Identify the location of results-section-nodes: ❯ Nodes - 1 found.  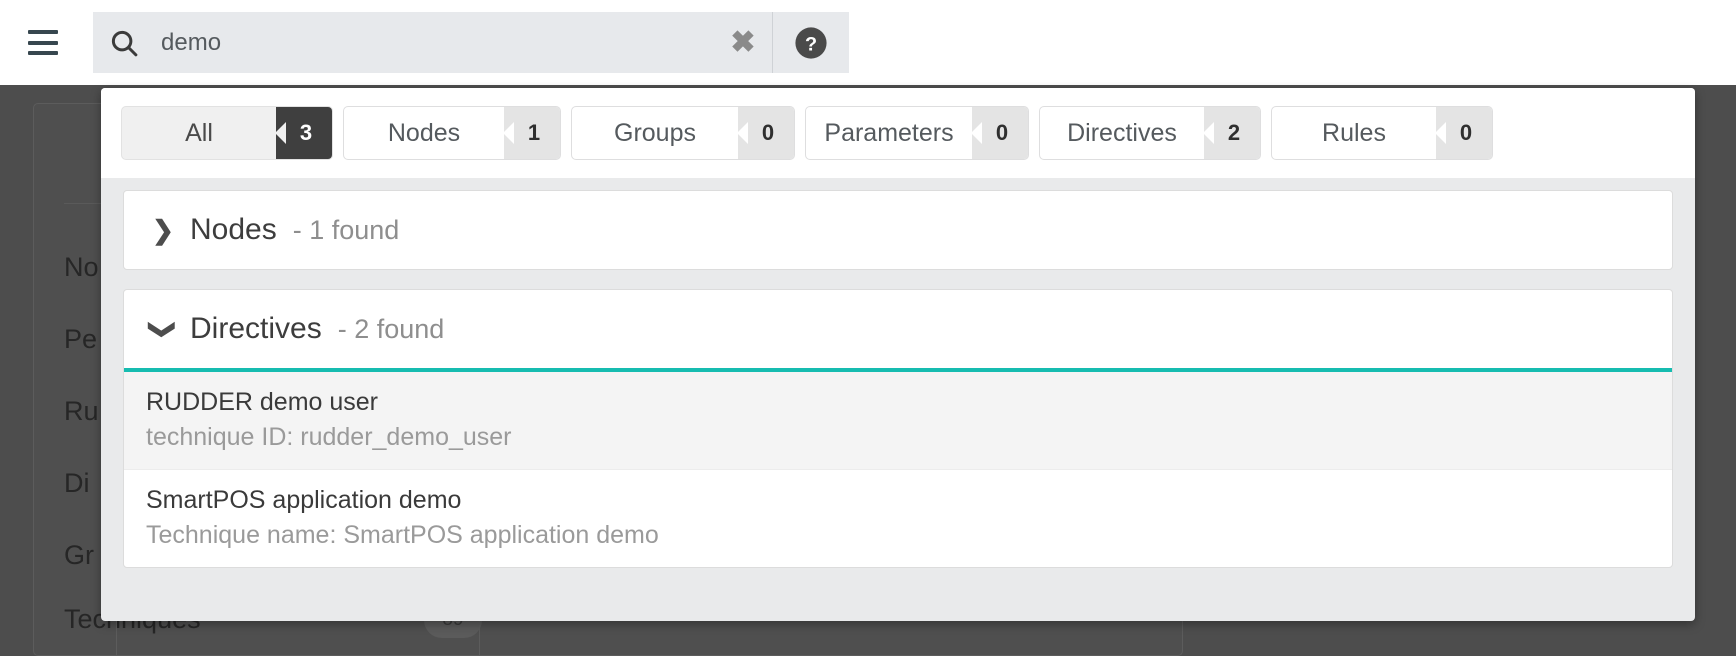
(898, 230).